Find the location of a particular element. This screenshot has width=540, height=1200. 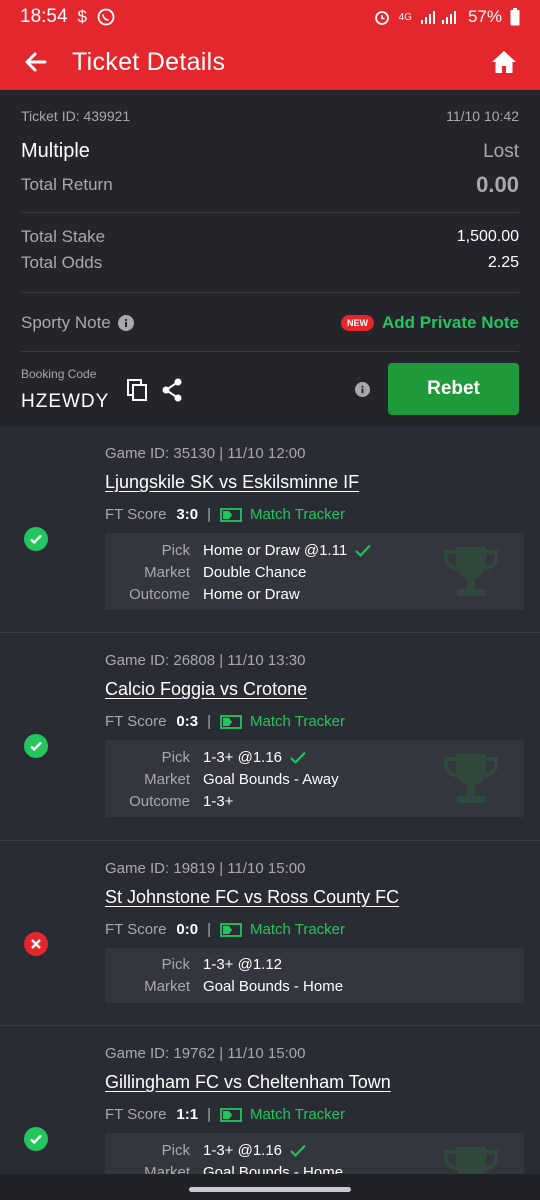

total-odds-label: Total Odds is located at coordinates (62, 262).